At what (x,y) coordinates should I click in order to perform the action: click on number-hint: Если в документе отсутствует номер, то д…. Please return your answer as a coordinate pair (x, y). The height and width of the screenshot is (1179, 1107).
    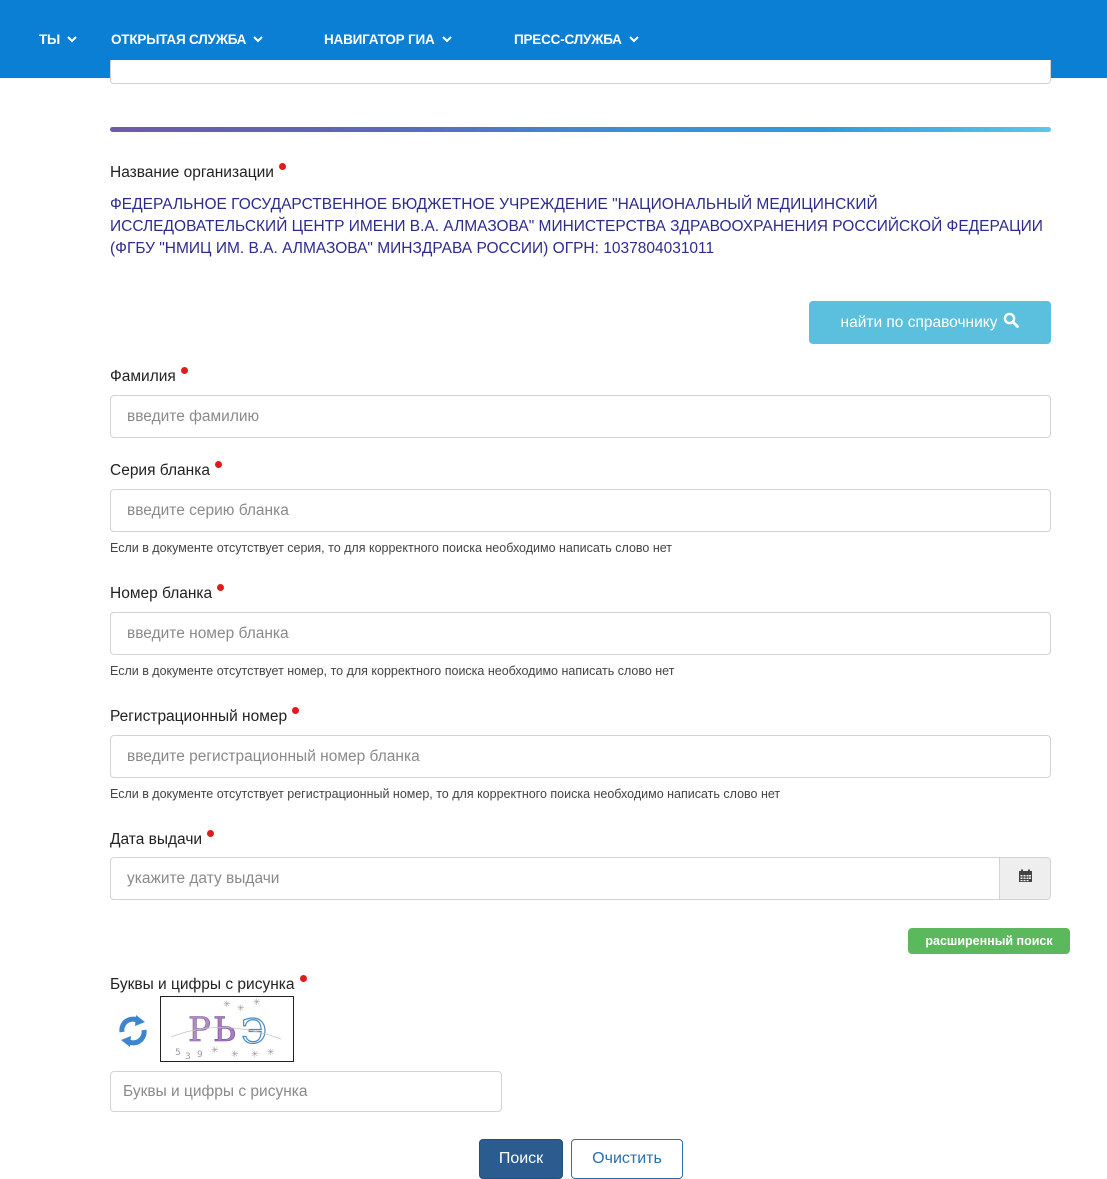
    Looking at the image, I should click on (392, 671).